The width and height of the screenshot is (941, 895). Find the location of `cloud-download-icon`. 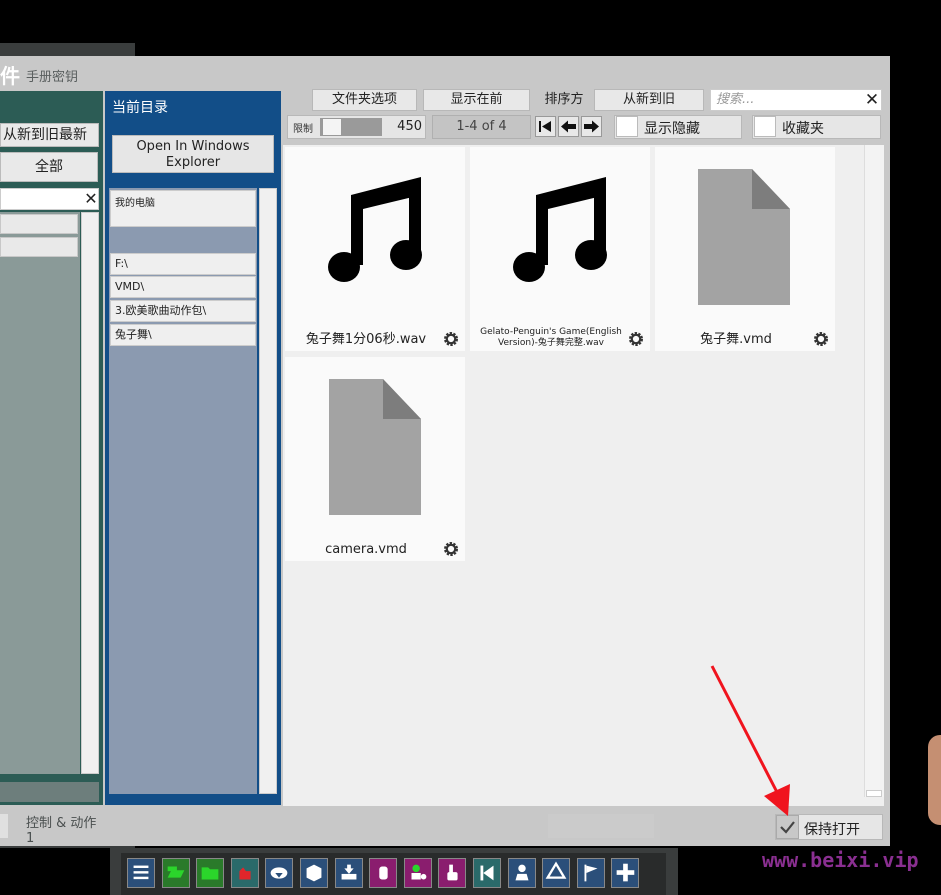

cloud-download-icon is located at coordinates (279, 873).